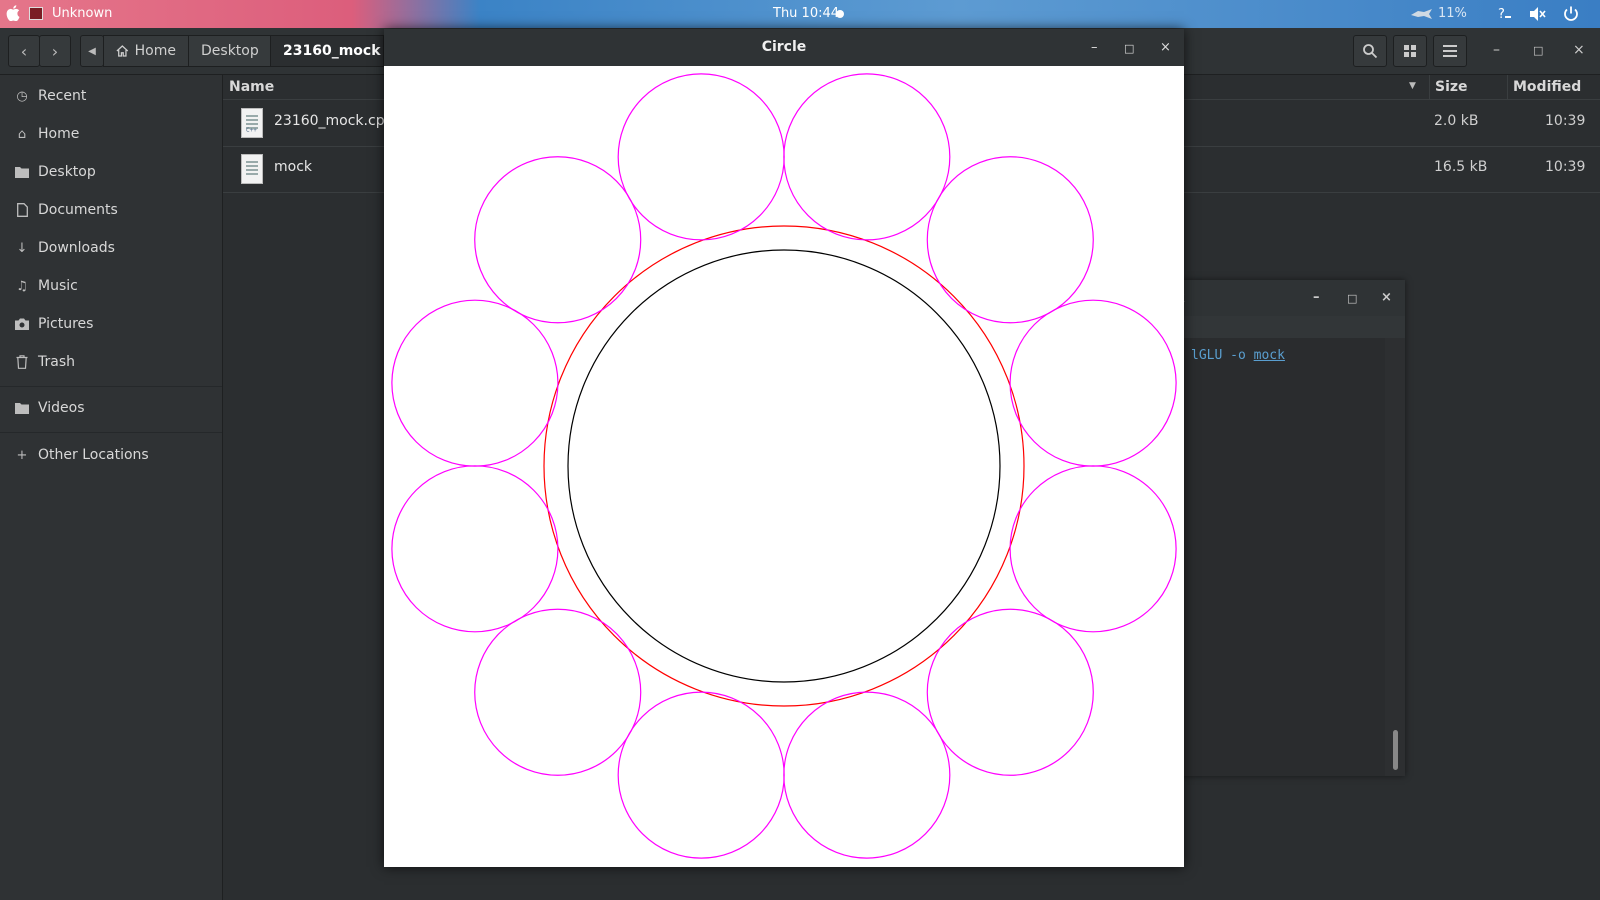 The image size is (1600, 900). Describe the element at coordinates (62, 96) in the screenshot. I see `sidebar-item-label: Recent` at that location.